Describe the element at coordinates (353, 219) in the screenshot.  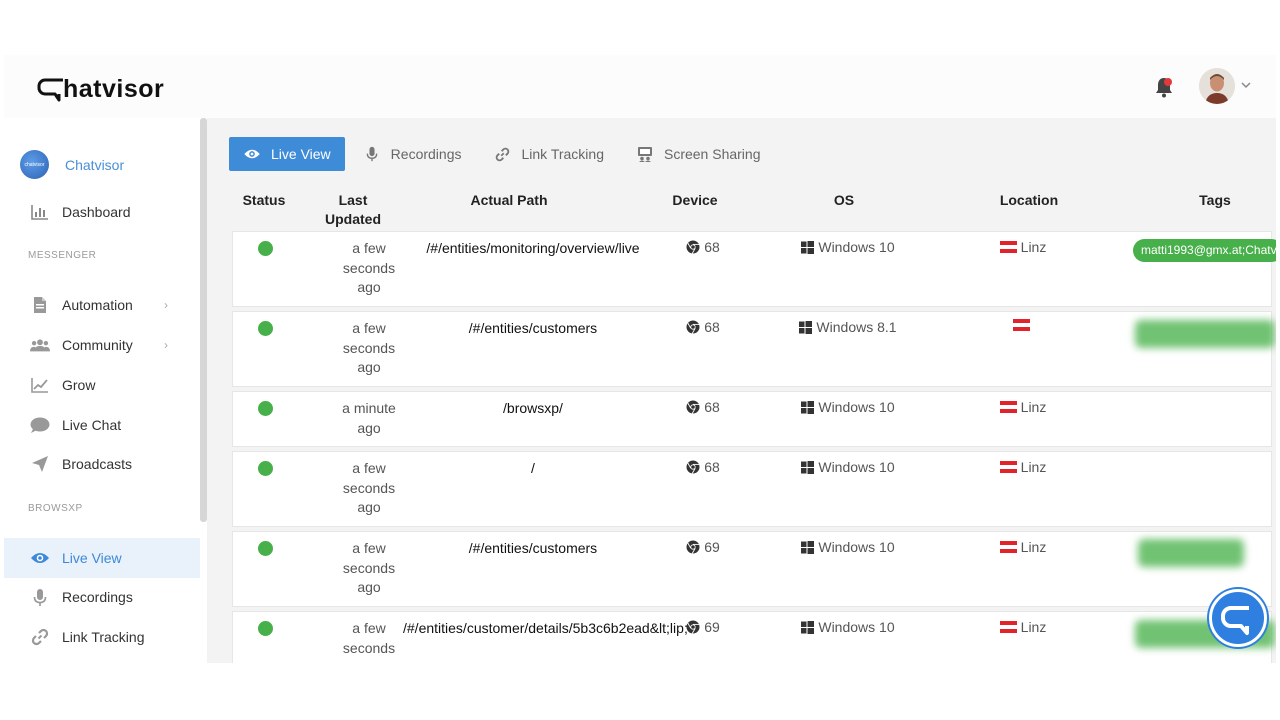
I see `column-header-line: Updated` at that location.